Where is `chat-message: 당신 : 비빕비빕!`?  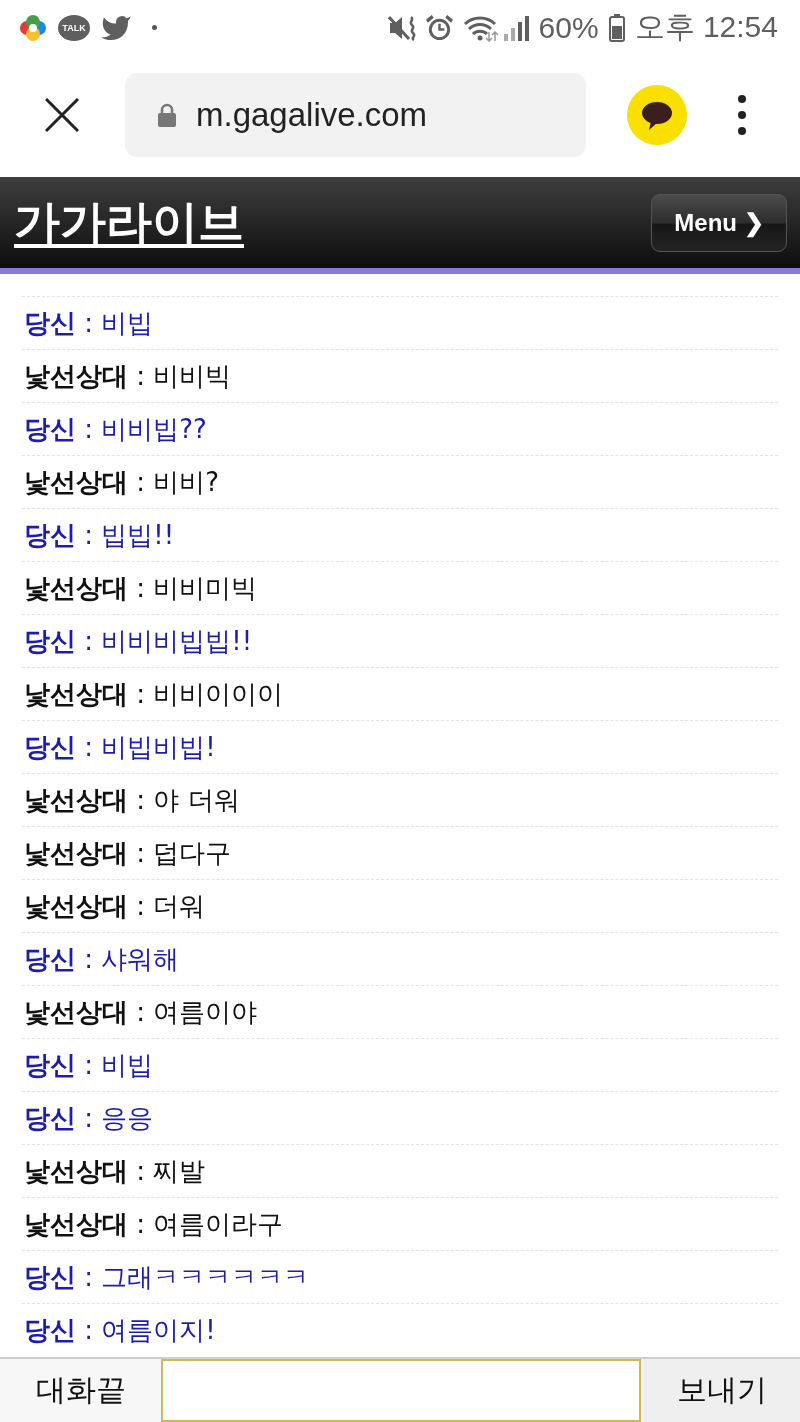
chat-message: 당신 : 비빕비빕! is located at coordinates (120, 747).